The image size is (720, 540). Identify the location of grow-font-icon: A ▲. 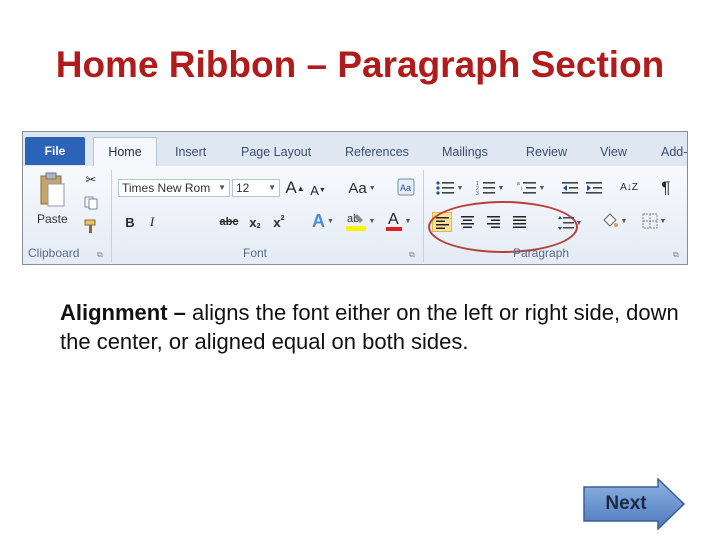
(295, 188).